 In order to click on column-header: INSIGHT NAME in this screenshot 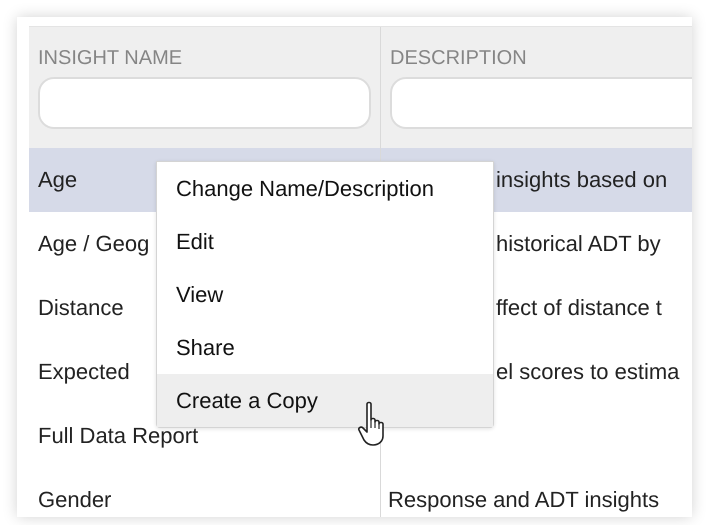, I will do `click(110, 58)`.